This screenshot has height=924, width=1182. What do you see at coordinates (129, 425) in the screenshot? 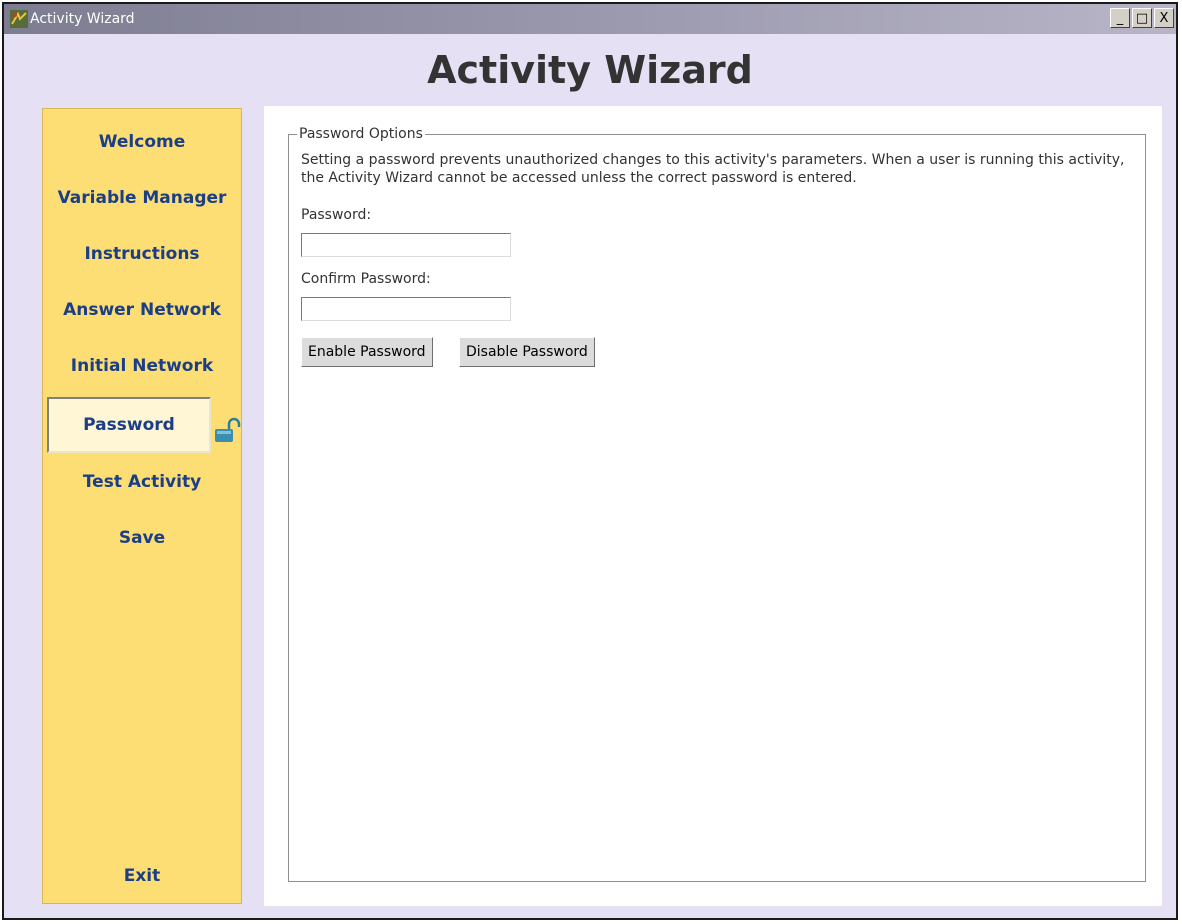
I see `sidebar-item-password: Password` at bounding box center [129, 425].